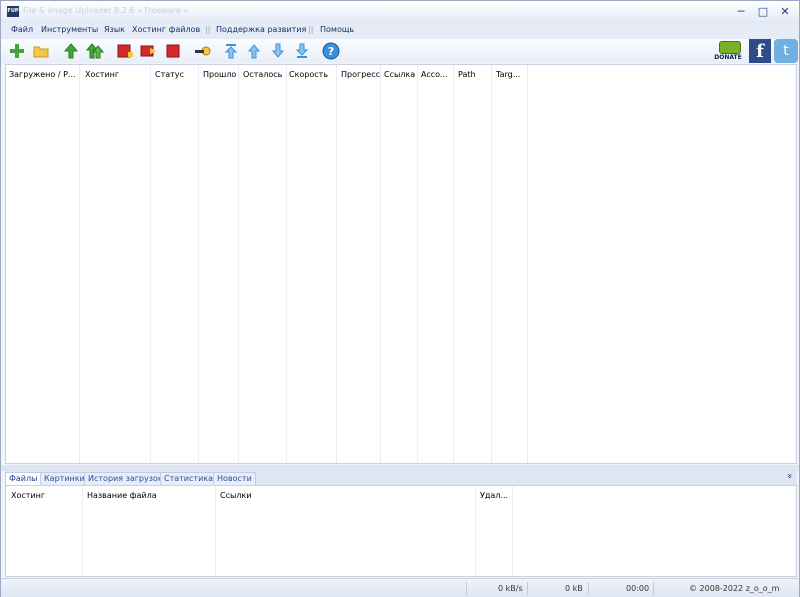  What do you see at coordinates (473, 264) in the screenshot?
I see `column-path: Path` at bounding box center [473, 264].